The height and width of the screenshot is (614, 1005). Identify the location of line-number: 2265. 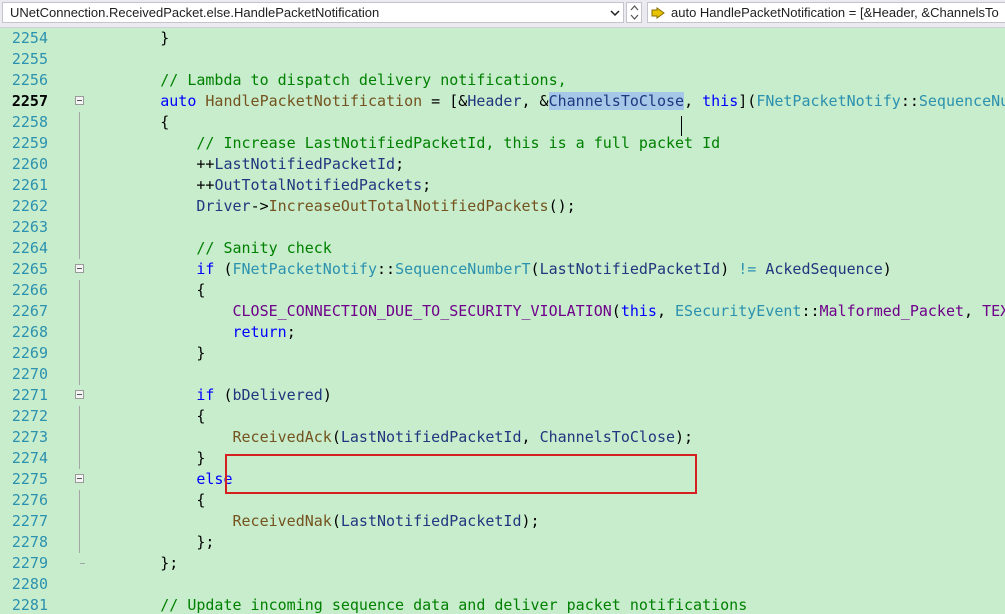
(29, 269).